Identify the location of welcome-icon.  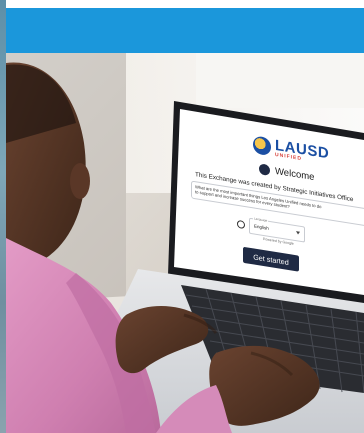
(264, 170).